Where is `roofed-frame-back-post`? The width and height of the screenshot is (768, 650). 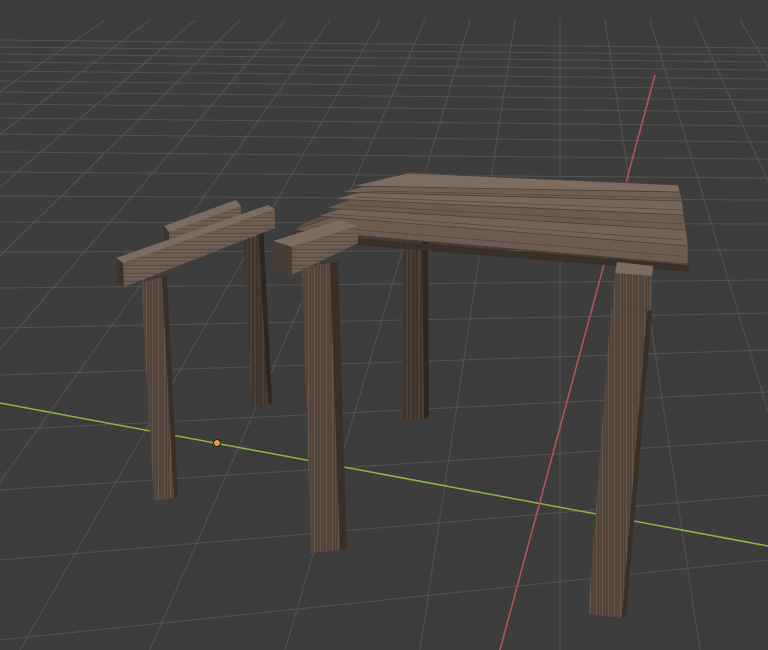 roofed-frame-back-post is located at coordinates (415, 329).